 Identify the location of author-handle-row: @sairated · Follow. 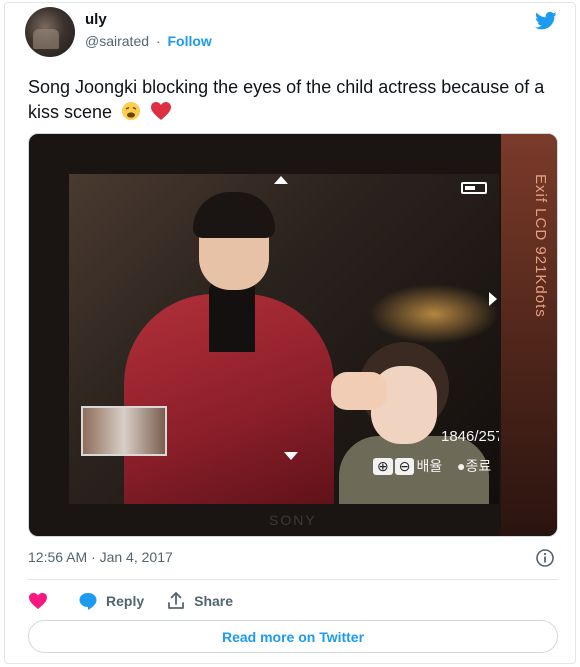
(148, 41).